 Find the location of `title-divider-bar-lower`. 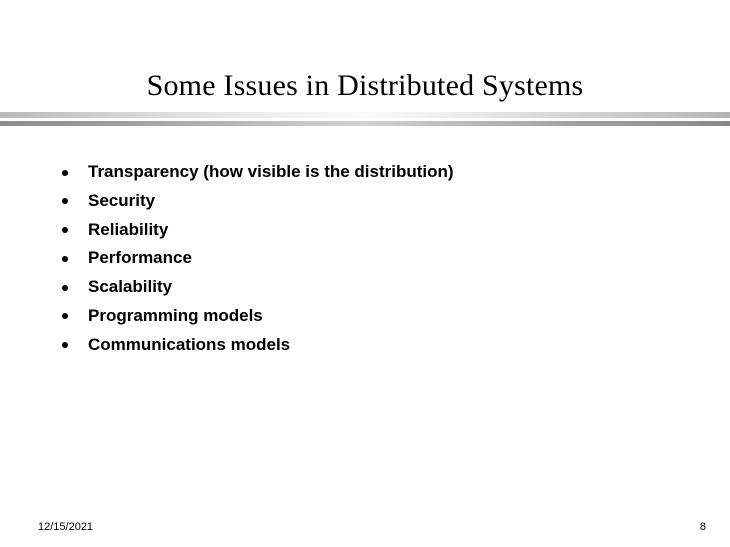

title-divider-bar-lower is located at coordinates (365, 123).